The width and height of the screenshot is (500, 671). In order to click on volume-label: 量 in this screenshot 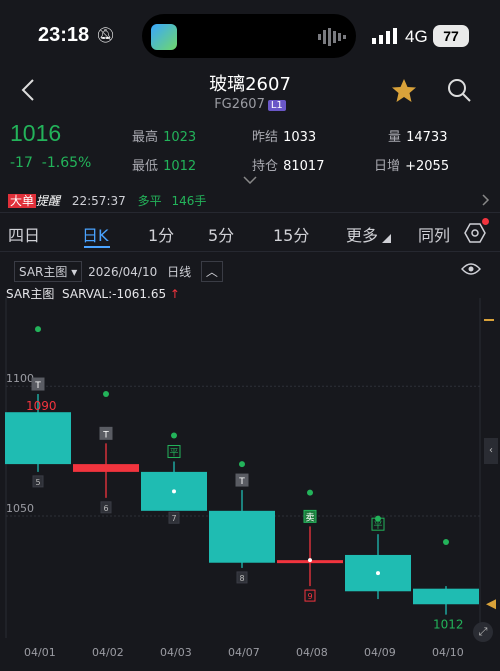, I will do `click(395, 137)`.